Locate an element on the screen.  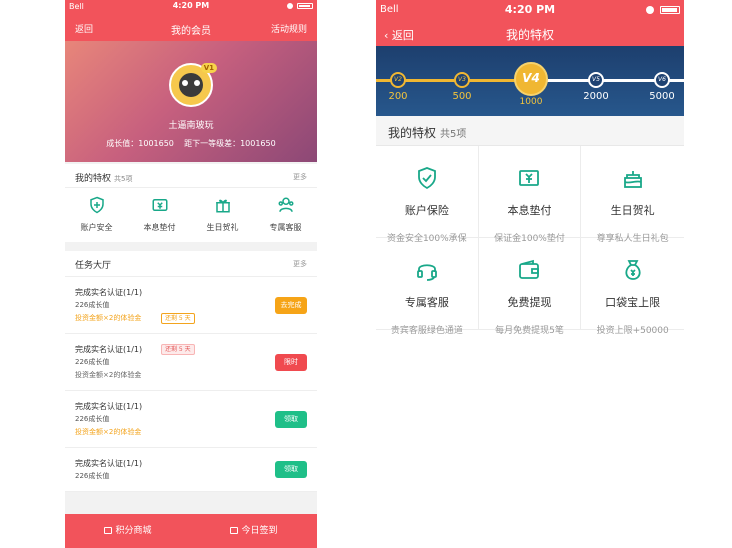
cake-icon is located at coordinates (632, 179).